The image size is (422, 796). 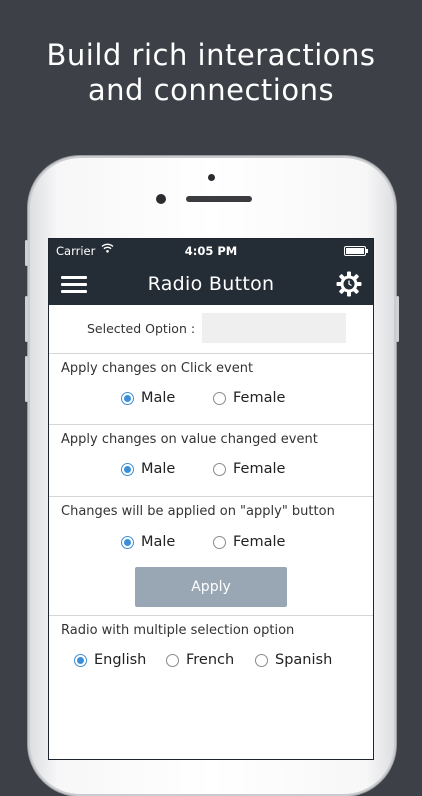 I want to click on navigation-bar: Radio Button, so click(x=211, y=284).